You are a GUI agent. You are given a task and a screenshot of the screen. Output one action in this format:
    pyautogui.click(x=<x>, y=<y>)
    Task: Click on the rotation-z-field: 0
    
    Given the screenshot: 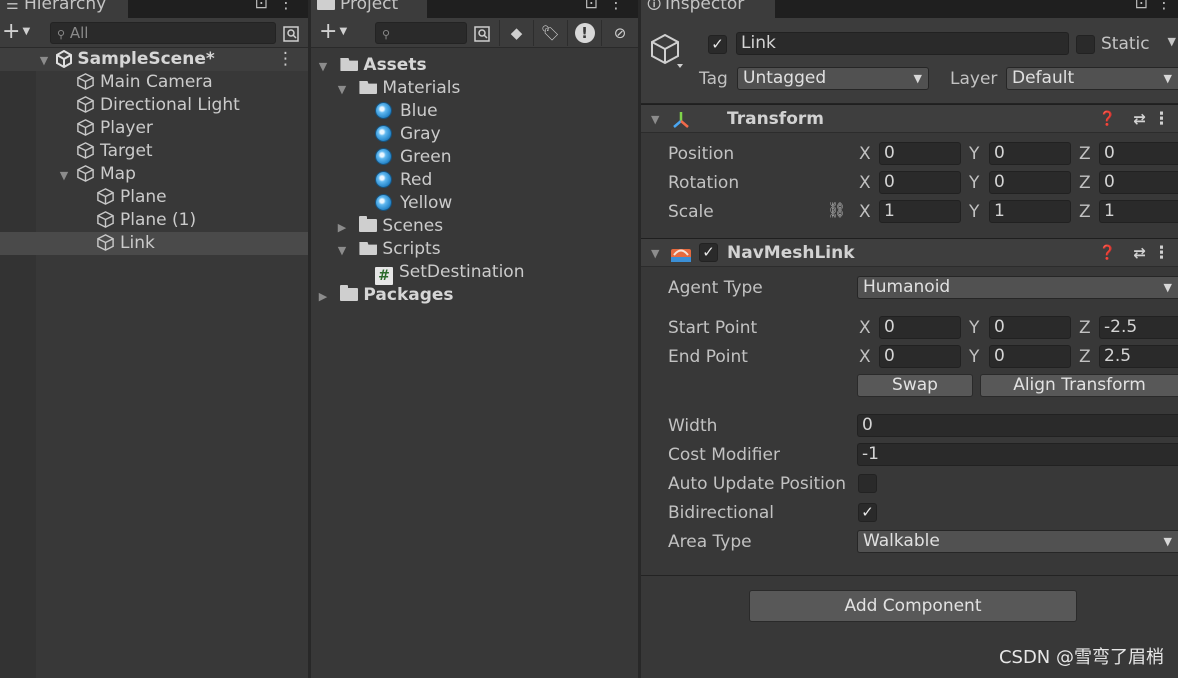 What is the action you would take?
    pyautogui.click(x=1138, y=182)
    